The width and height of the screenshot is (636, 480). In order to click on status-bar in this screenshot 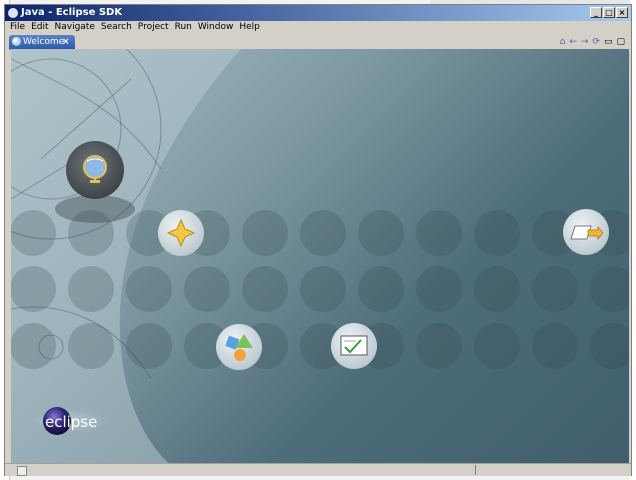, I will do `click(318, 469)`.